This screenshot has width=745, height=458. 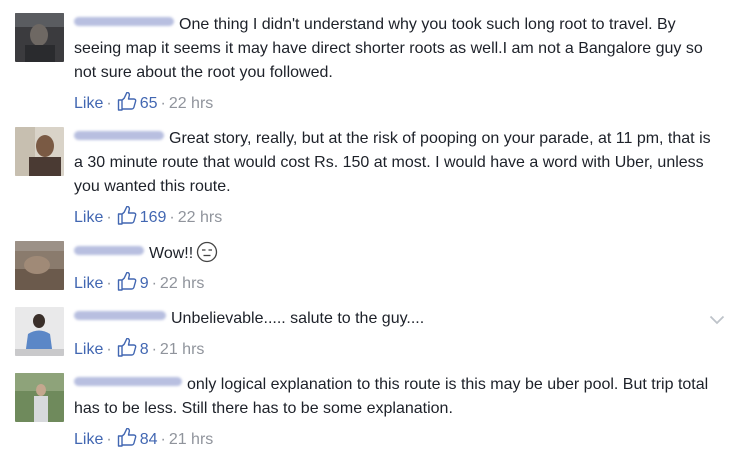 I want to click on like-count: 9, so click(x=144, y=283).